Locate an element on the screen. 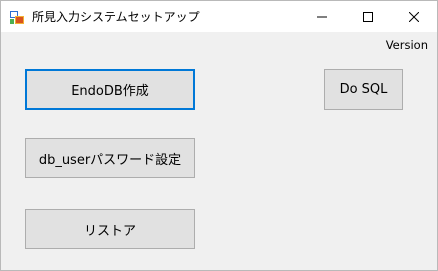 The width and height of the screenshot is (438, 271). db-user-password-button: db_userパスワード設定 is located at coordinates (110, 158).